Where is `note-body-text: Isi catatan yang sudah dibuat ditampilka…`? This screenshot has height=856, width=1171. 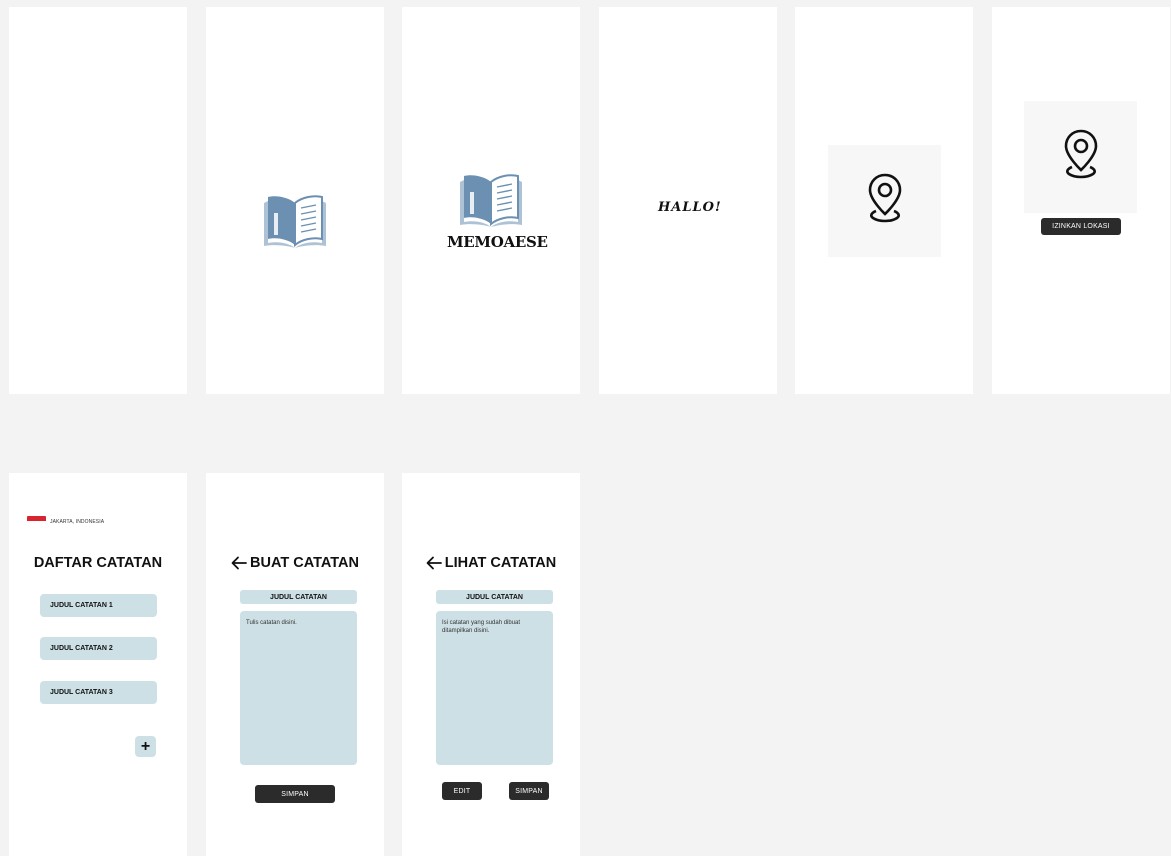 note-body-text: Isi catatan yang sudah dibuat ditampilka… is located at coordinates (494, 688).